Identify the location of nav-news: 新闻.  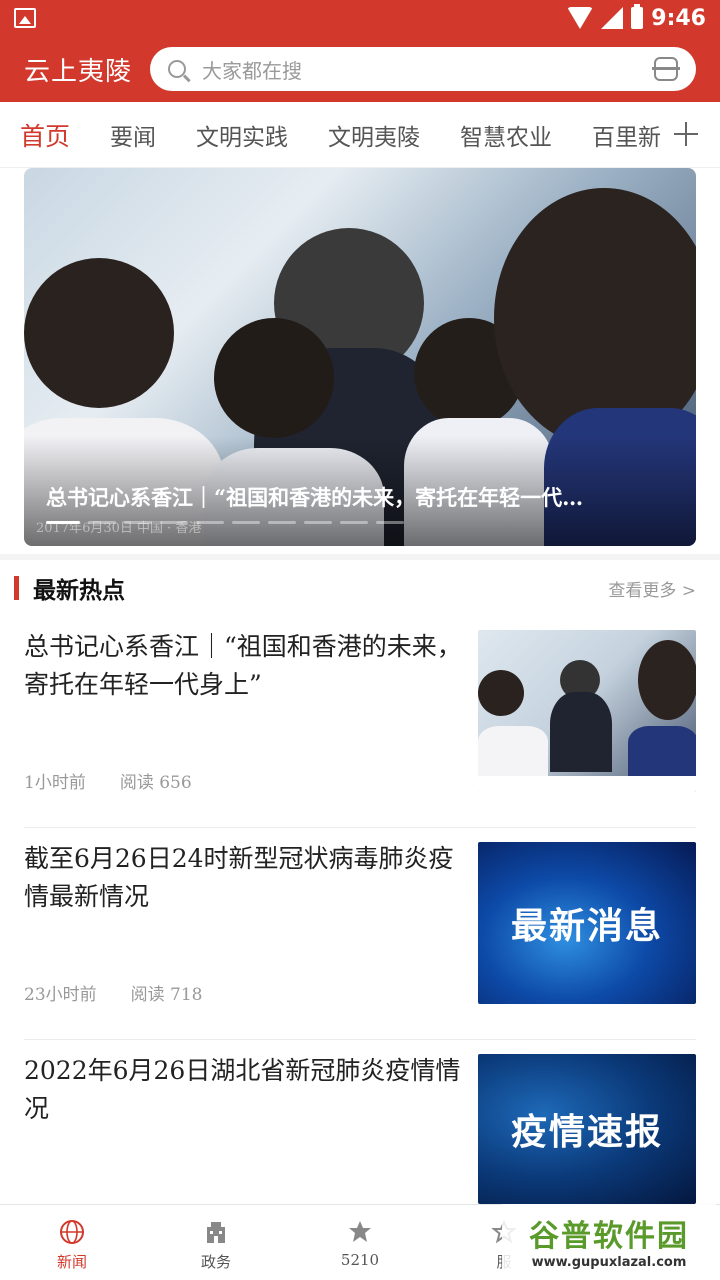
(72, 1242).